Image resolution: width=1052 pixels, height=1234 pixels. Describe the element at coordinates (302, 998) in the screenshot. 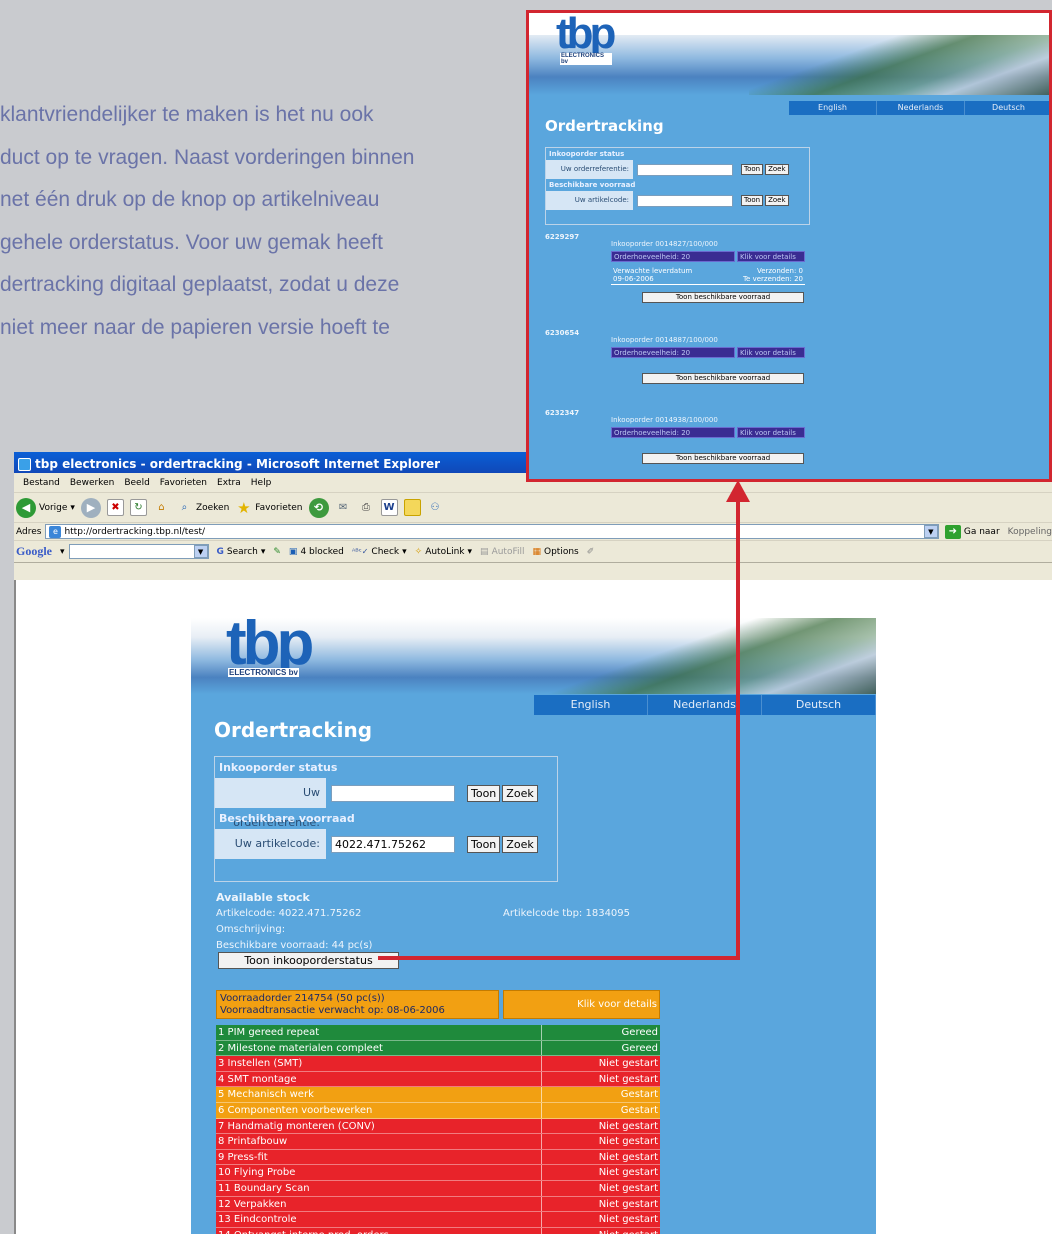

I see `stock-order-title: Voorraadorder 214754 (50 pc(s))` at that location.